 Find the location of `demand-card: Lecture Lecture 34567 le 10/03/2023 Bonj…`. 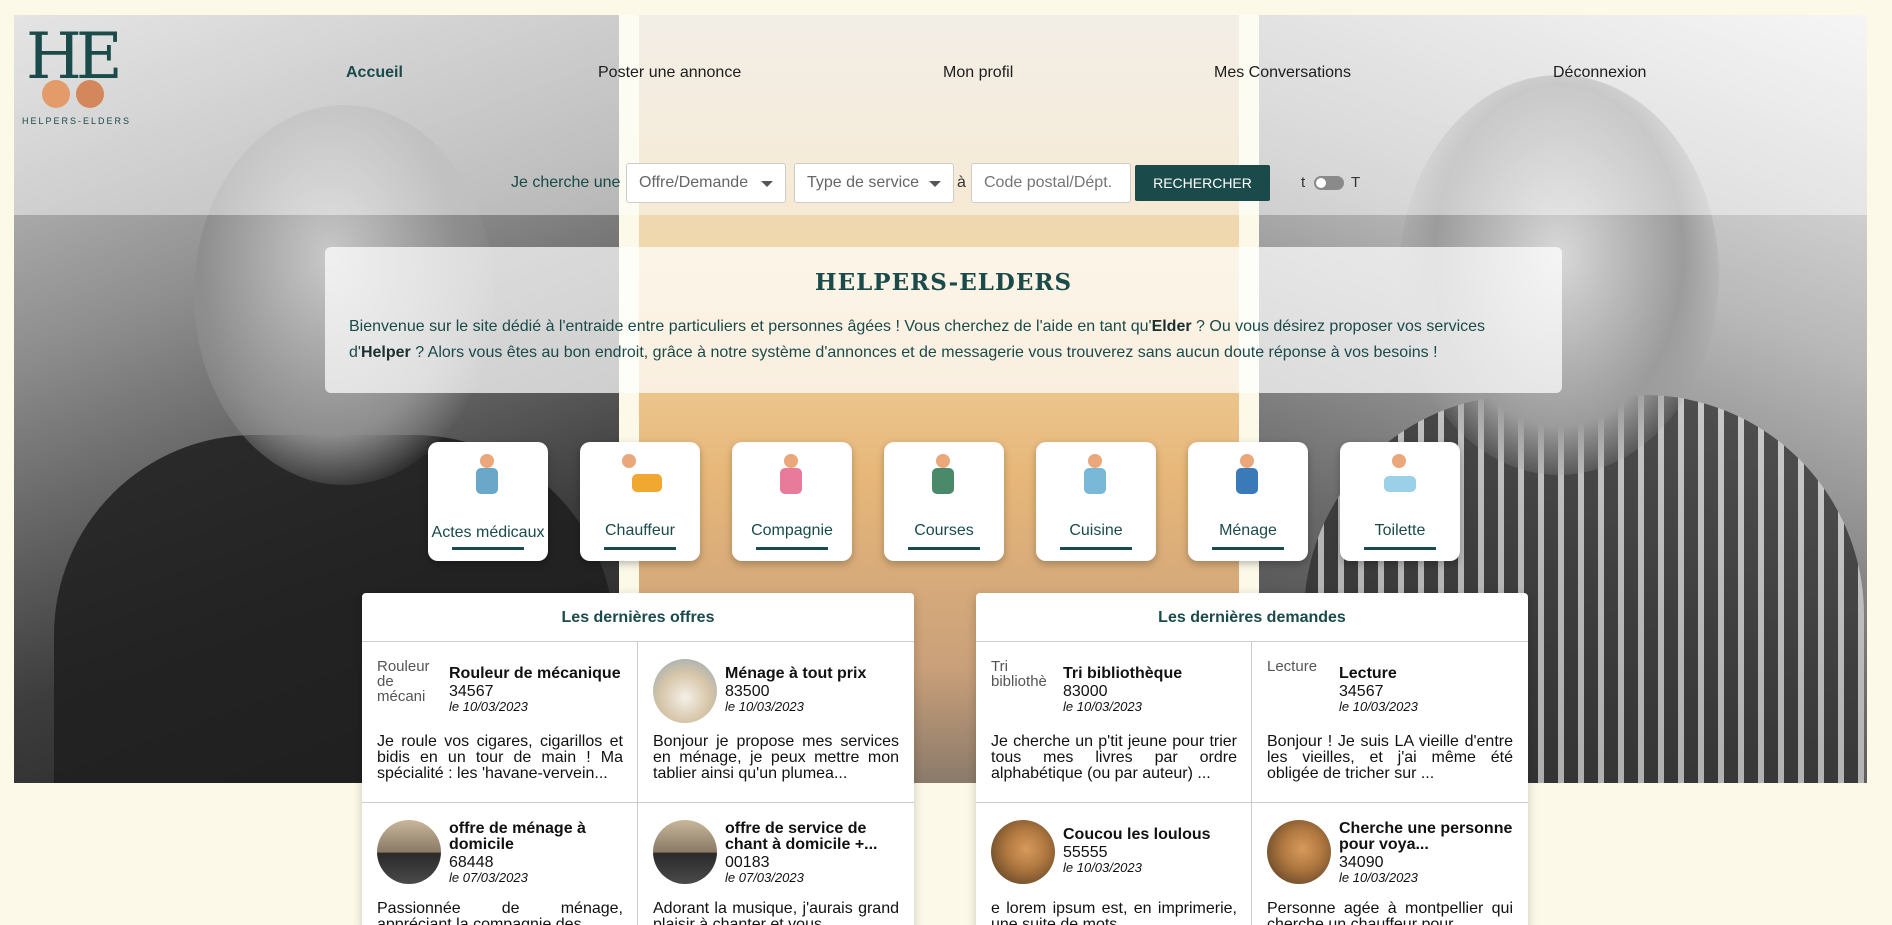

demand-card: Lecture Lecture 34567 le 10/03/2023 Bonj… is located at coordinates (1390, 722).